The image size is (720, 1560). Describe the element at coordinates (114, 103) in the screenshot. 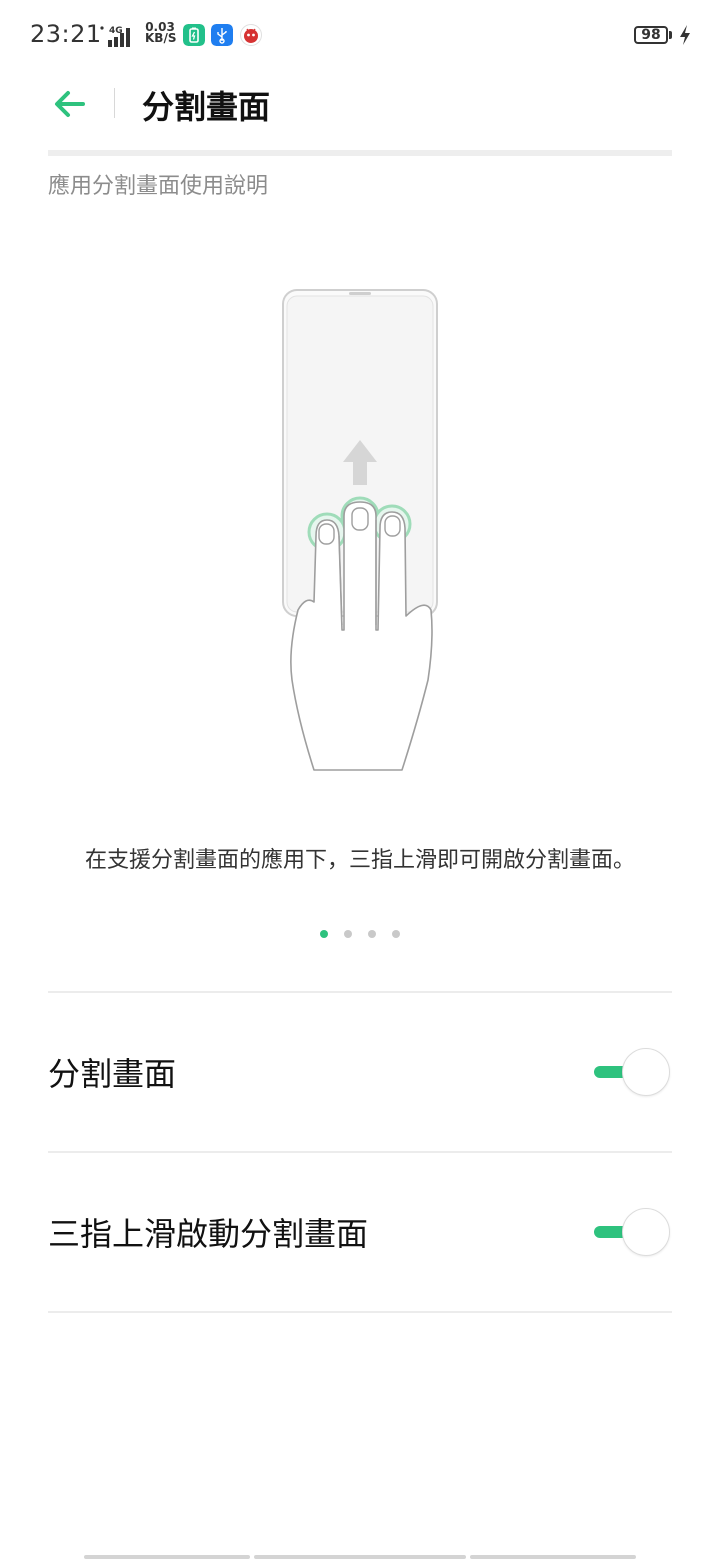

I see `header-divider` at that location.